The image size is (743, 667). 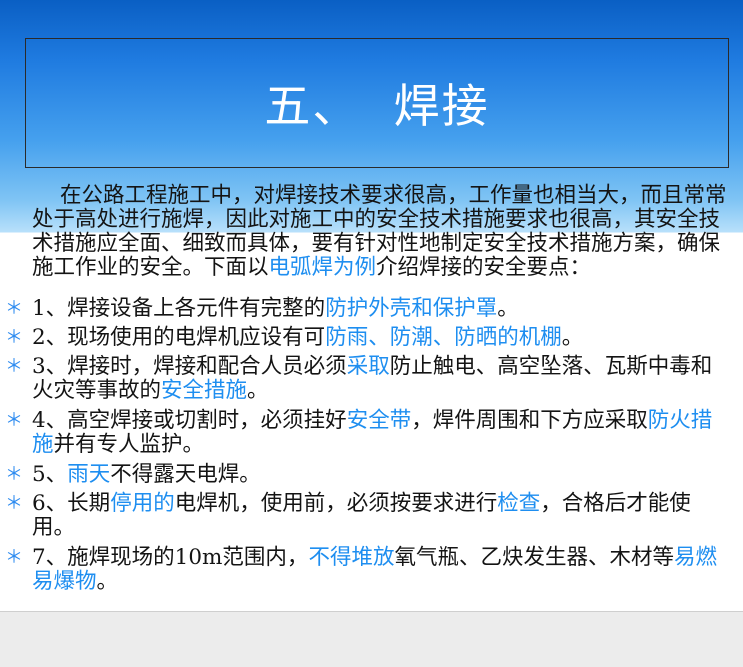 What do you see at coordinates (443, 337) in the screenshot?
I see `bullet-highlight: 防雨、防潮、防晒的机棚` at bounding box center [443, 337].